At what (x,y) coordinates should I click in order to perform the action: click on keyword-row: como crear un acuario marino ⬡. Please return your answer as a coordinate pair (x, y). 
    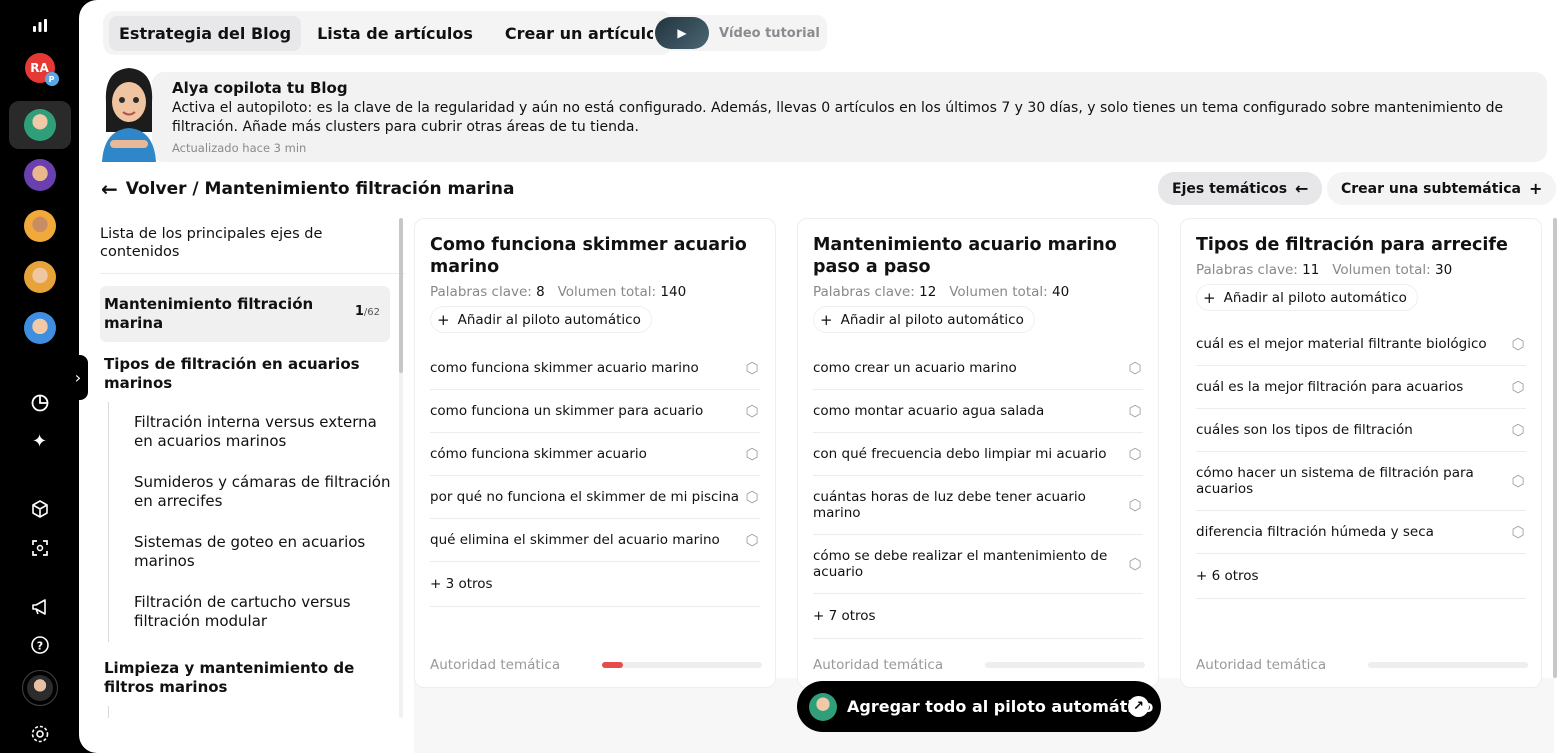
    Looking at the image, I should click on (978, 368).